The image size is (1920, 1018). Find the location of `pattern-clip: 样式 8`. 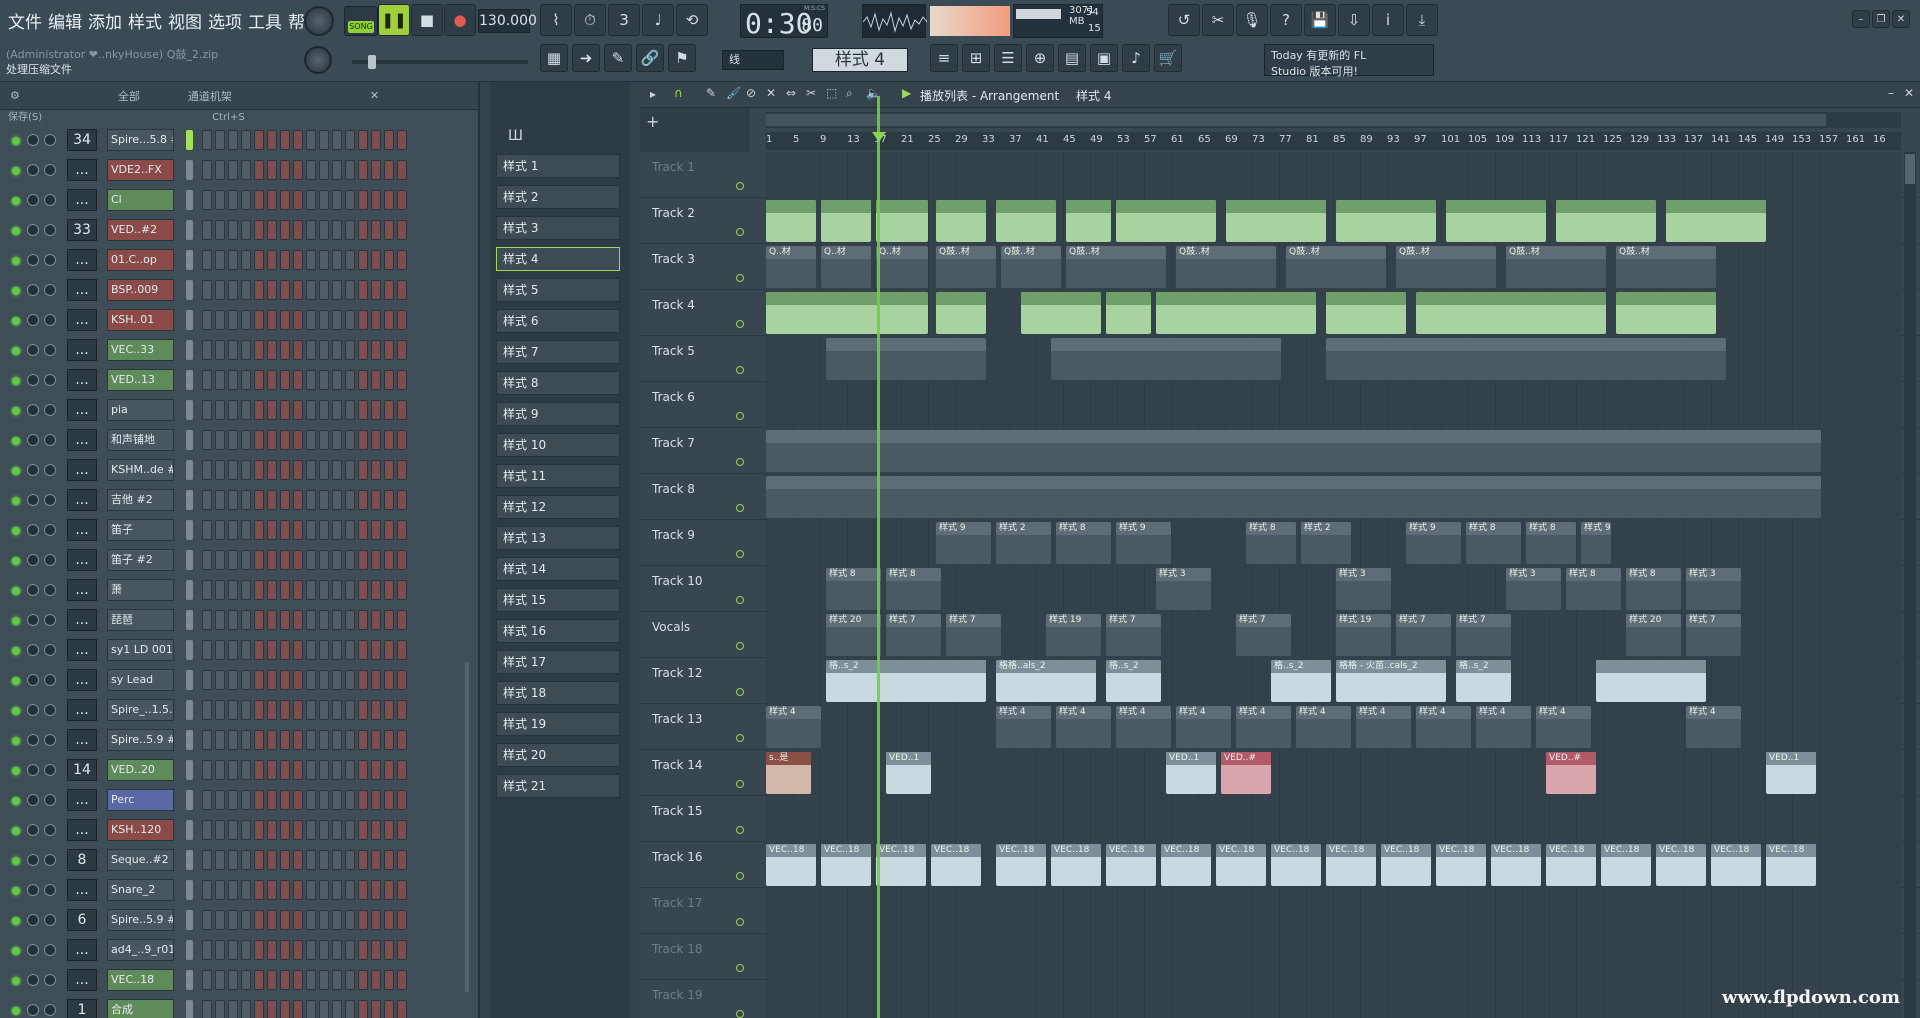

pattern-clip: 样式 8 is located at coordinates (1551, 543).